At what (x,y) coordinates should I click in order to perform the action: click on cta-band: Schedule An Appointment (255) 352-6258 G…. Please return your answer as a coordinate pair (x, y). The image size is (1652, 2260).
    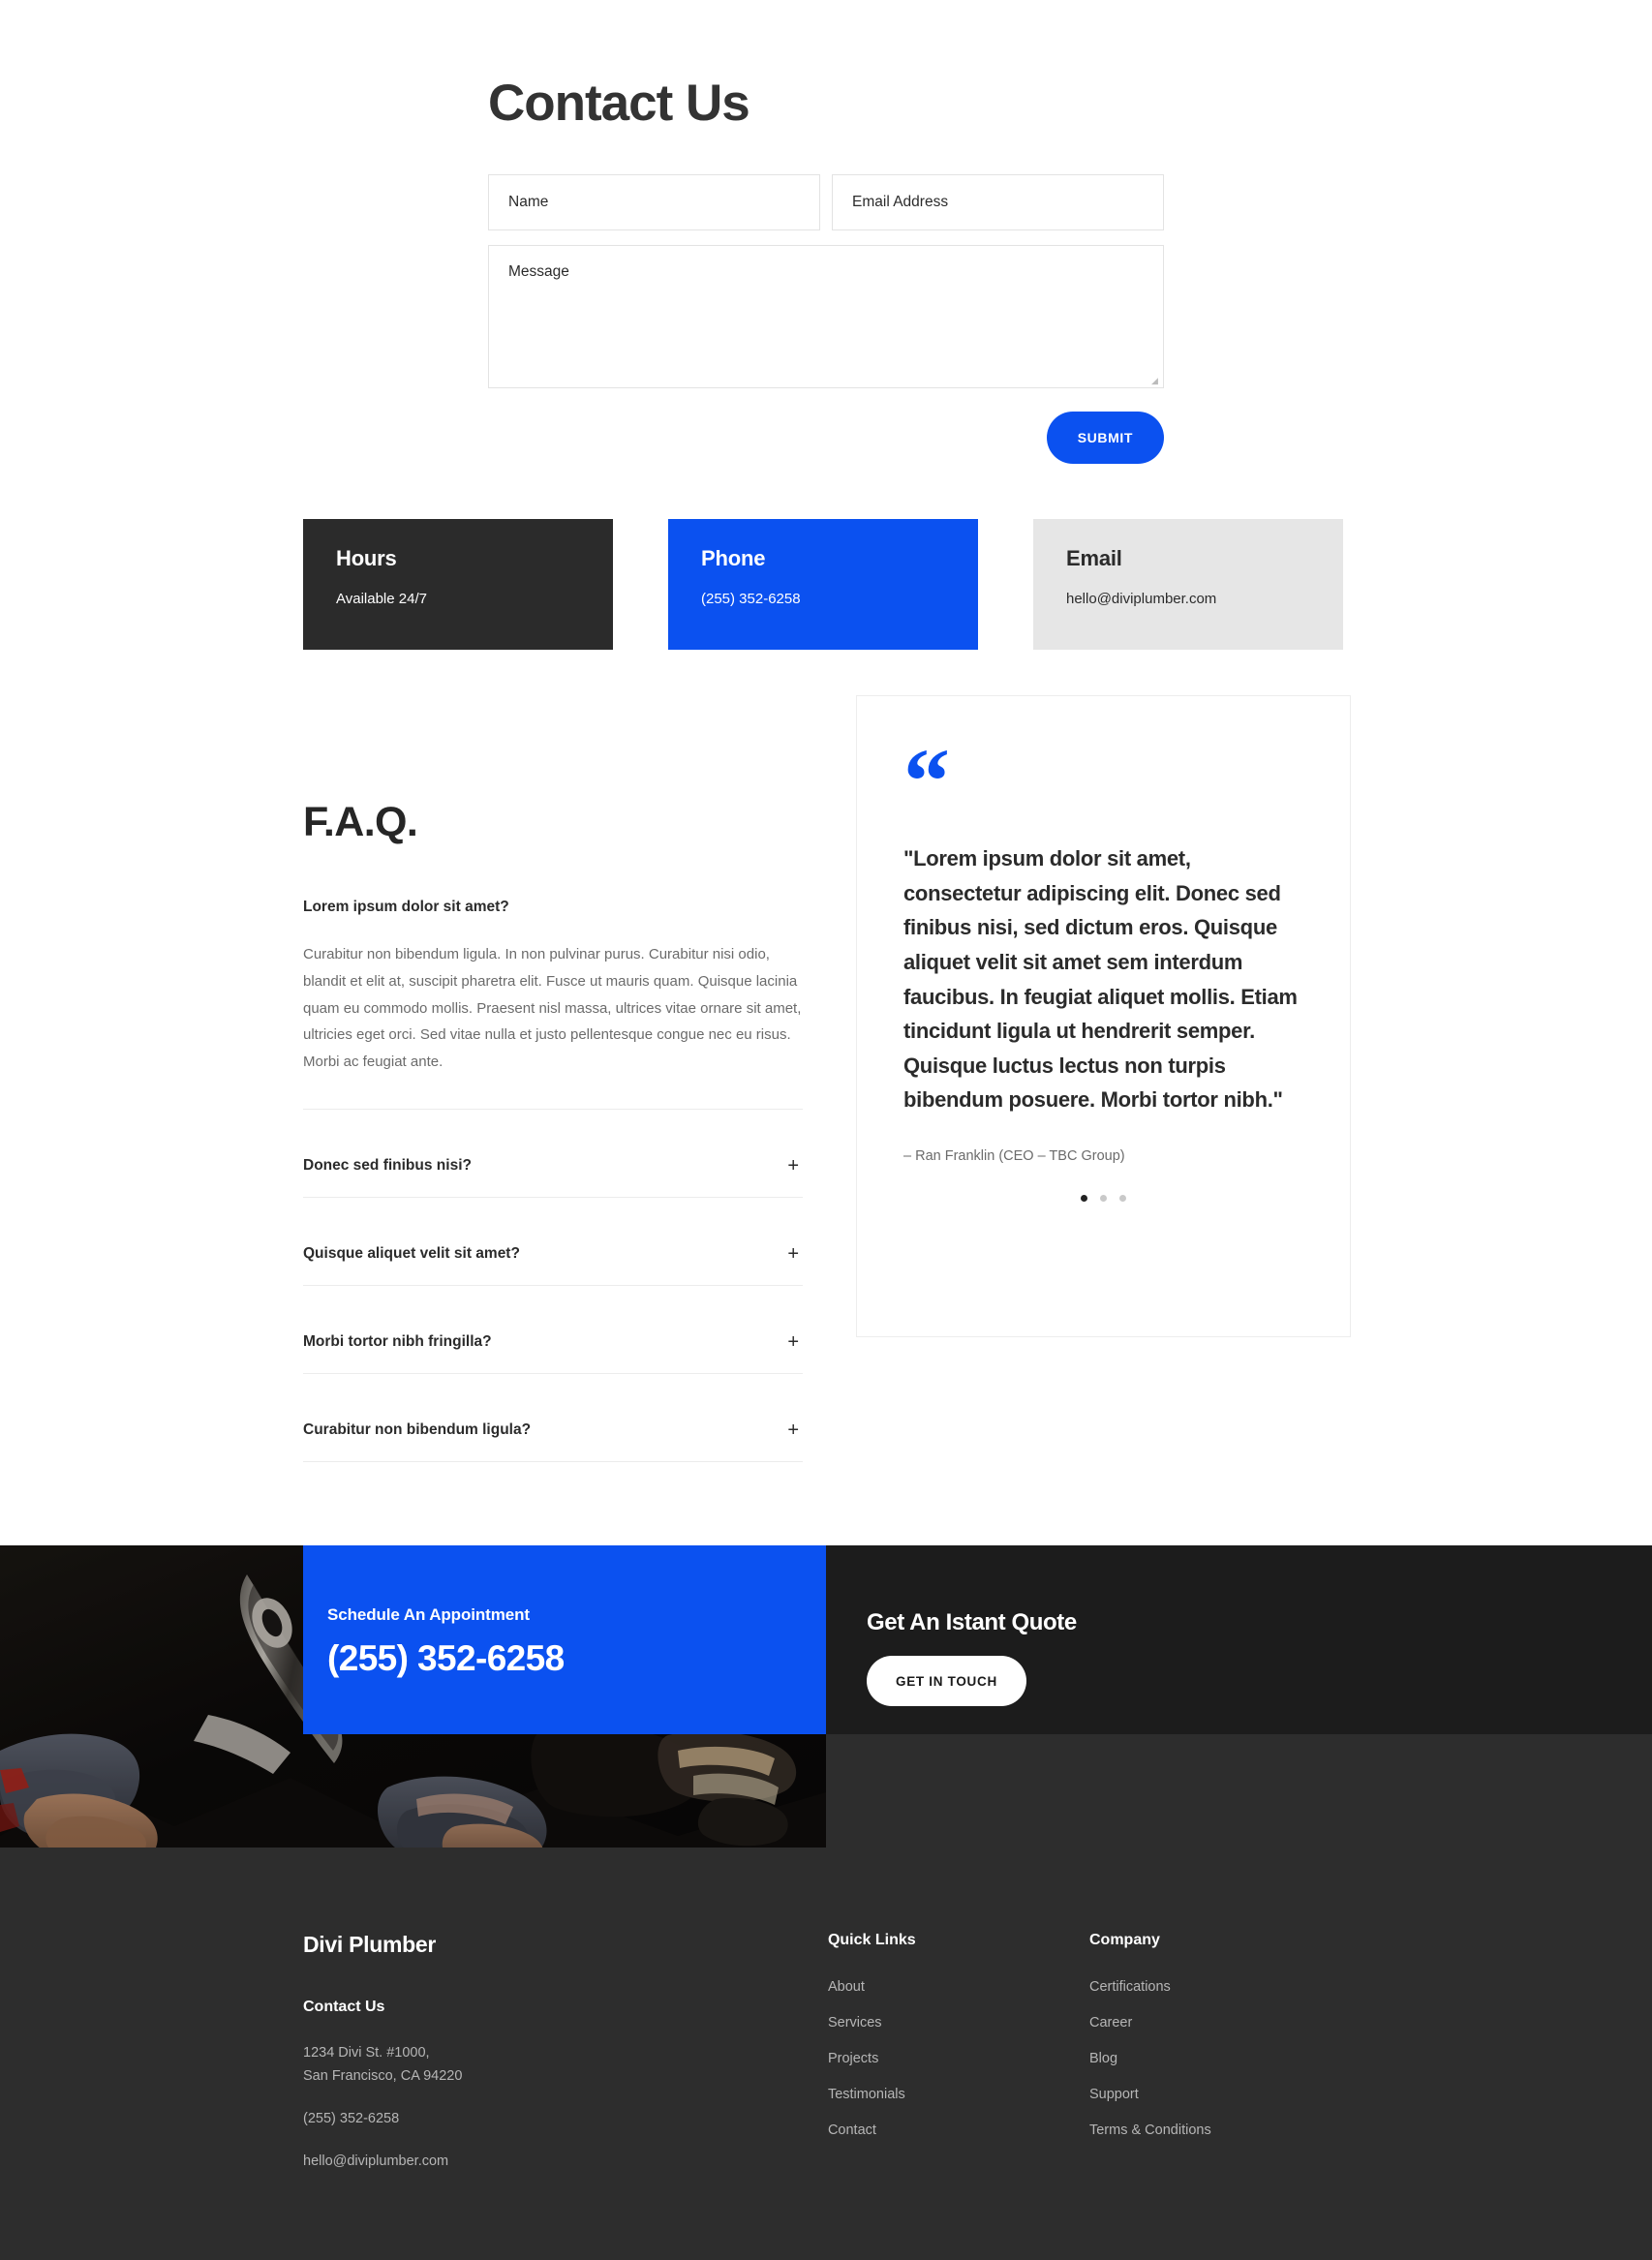
    Looking at the image, I should click on (826, 1705).